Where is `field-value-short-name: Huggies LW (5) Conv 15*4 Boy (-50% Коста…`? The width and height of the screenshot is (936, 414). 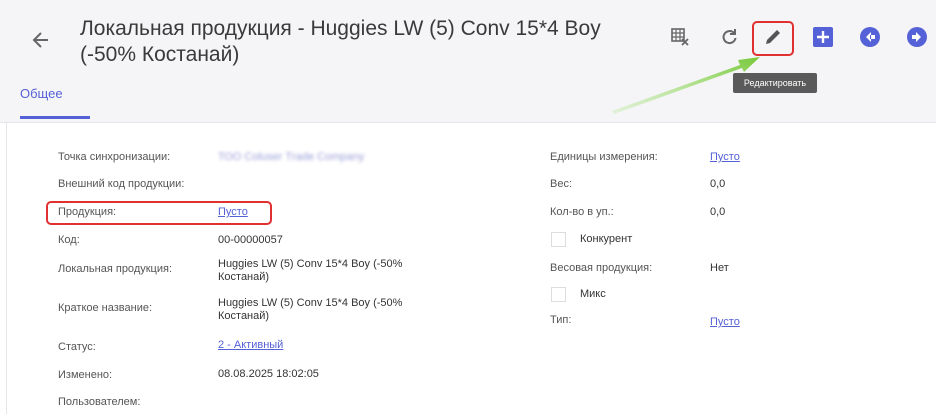 field-value-short-name: Huggies LW (5) Conv 15*4 Boy (-50% Коста… is located at coordinates (310, 309).